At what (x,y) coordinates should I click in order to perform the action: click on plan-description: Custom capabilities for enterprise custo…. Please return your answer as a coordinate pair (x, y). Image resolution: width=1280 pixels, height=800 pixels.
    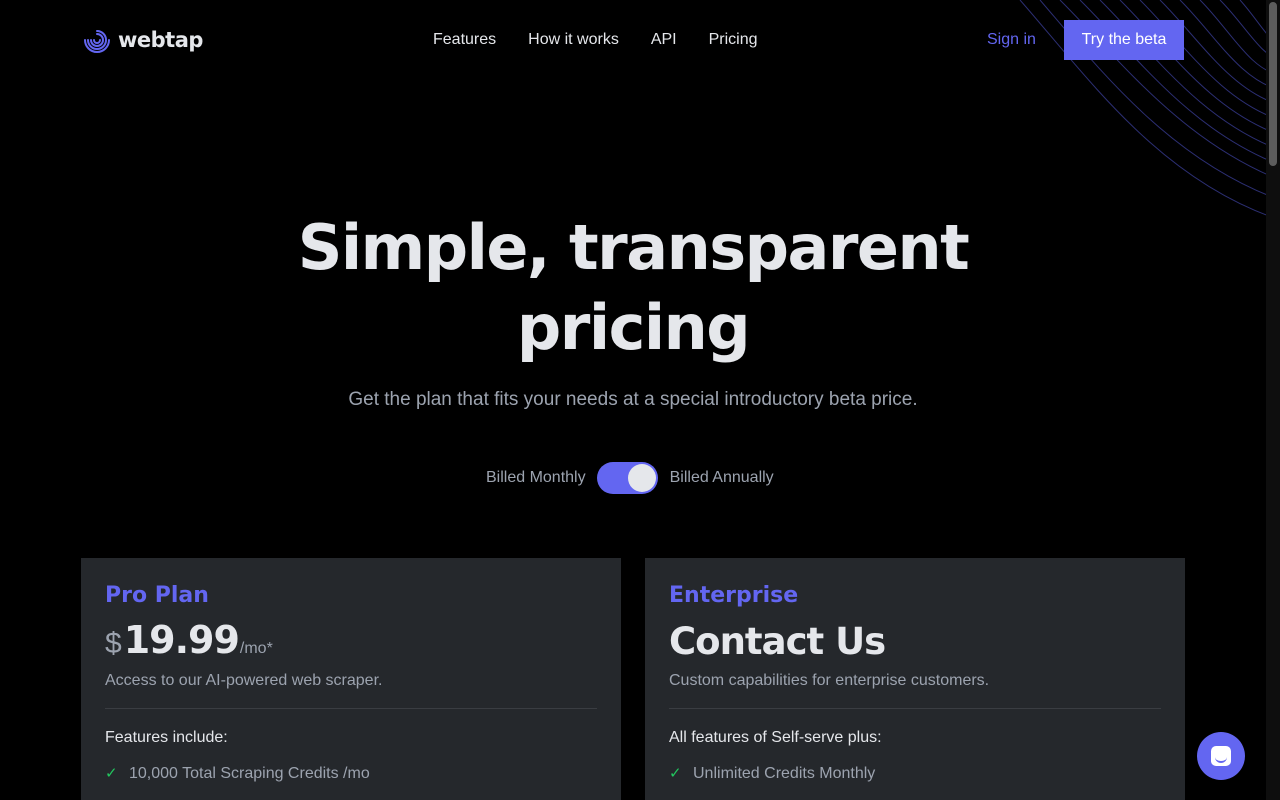
    Looking at the image, I should click on (829, 680).